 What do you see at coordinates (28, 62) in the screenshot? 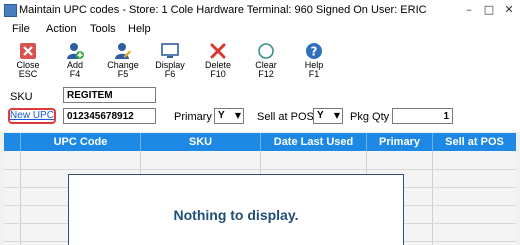
I see `close-button: Close ESC` at bounding box center [28, 62].